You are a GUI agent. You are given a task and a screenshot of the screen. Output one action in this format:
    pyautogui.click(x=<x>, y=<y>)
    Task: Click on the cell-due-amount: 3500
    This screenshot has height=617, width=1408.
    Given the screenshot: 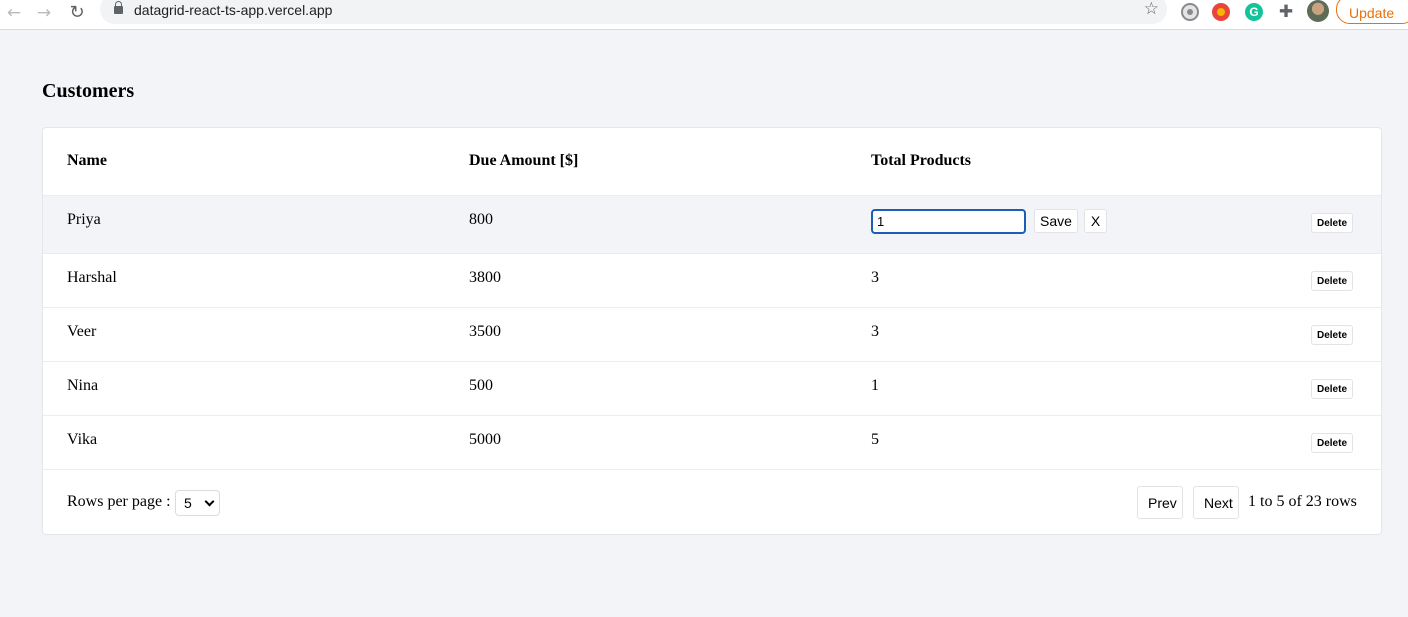 What is the action you would take?
    pyautogui.click(x=646, y=334)
    